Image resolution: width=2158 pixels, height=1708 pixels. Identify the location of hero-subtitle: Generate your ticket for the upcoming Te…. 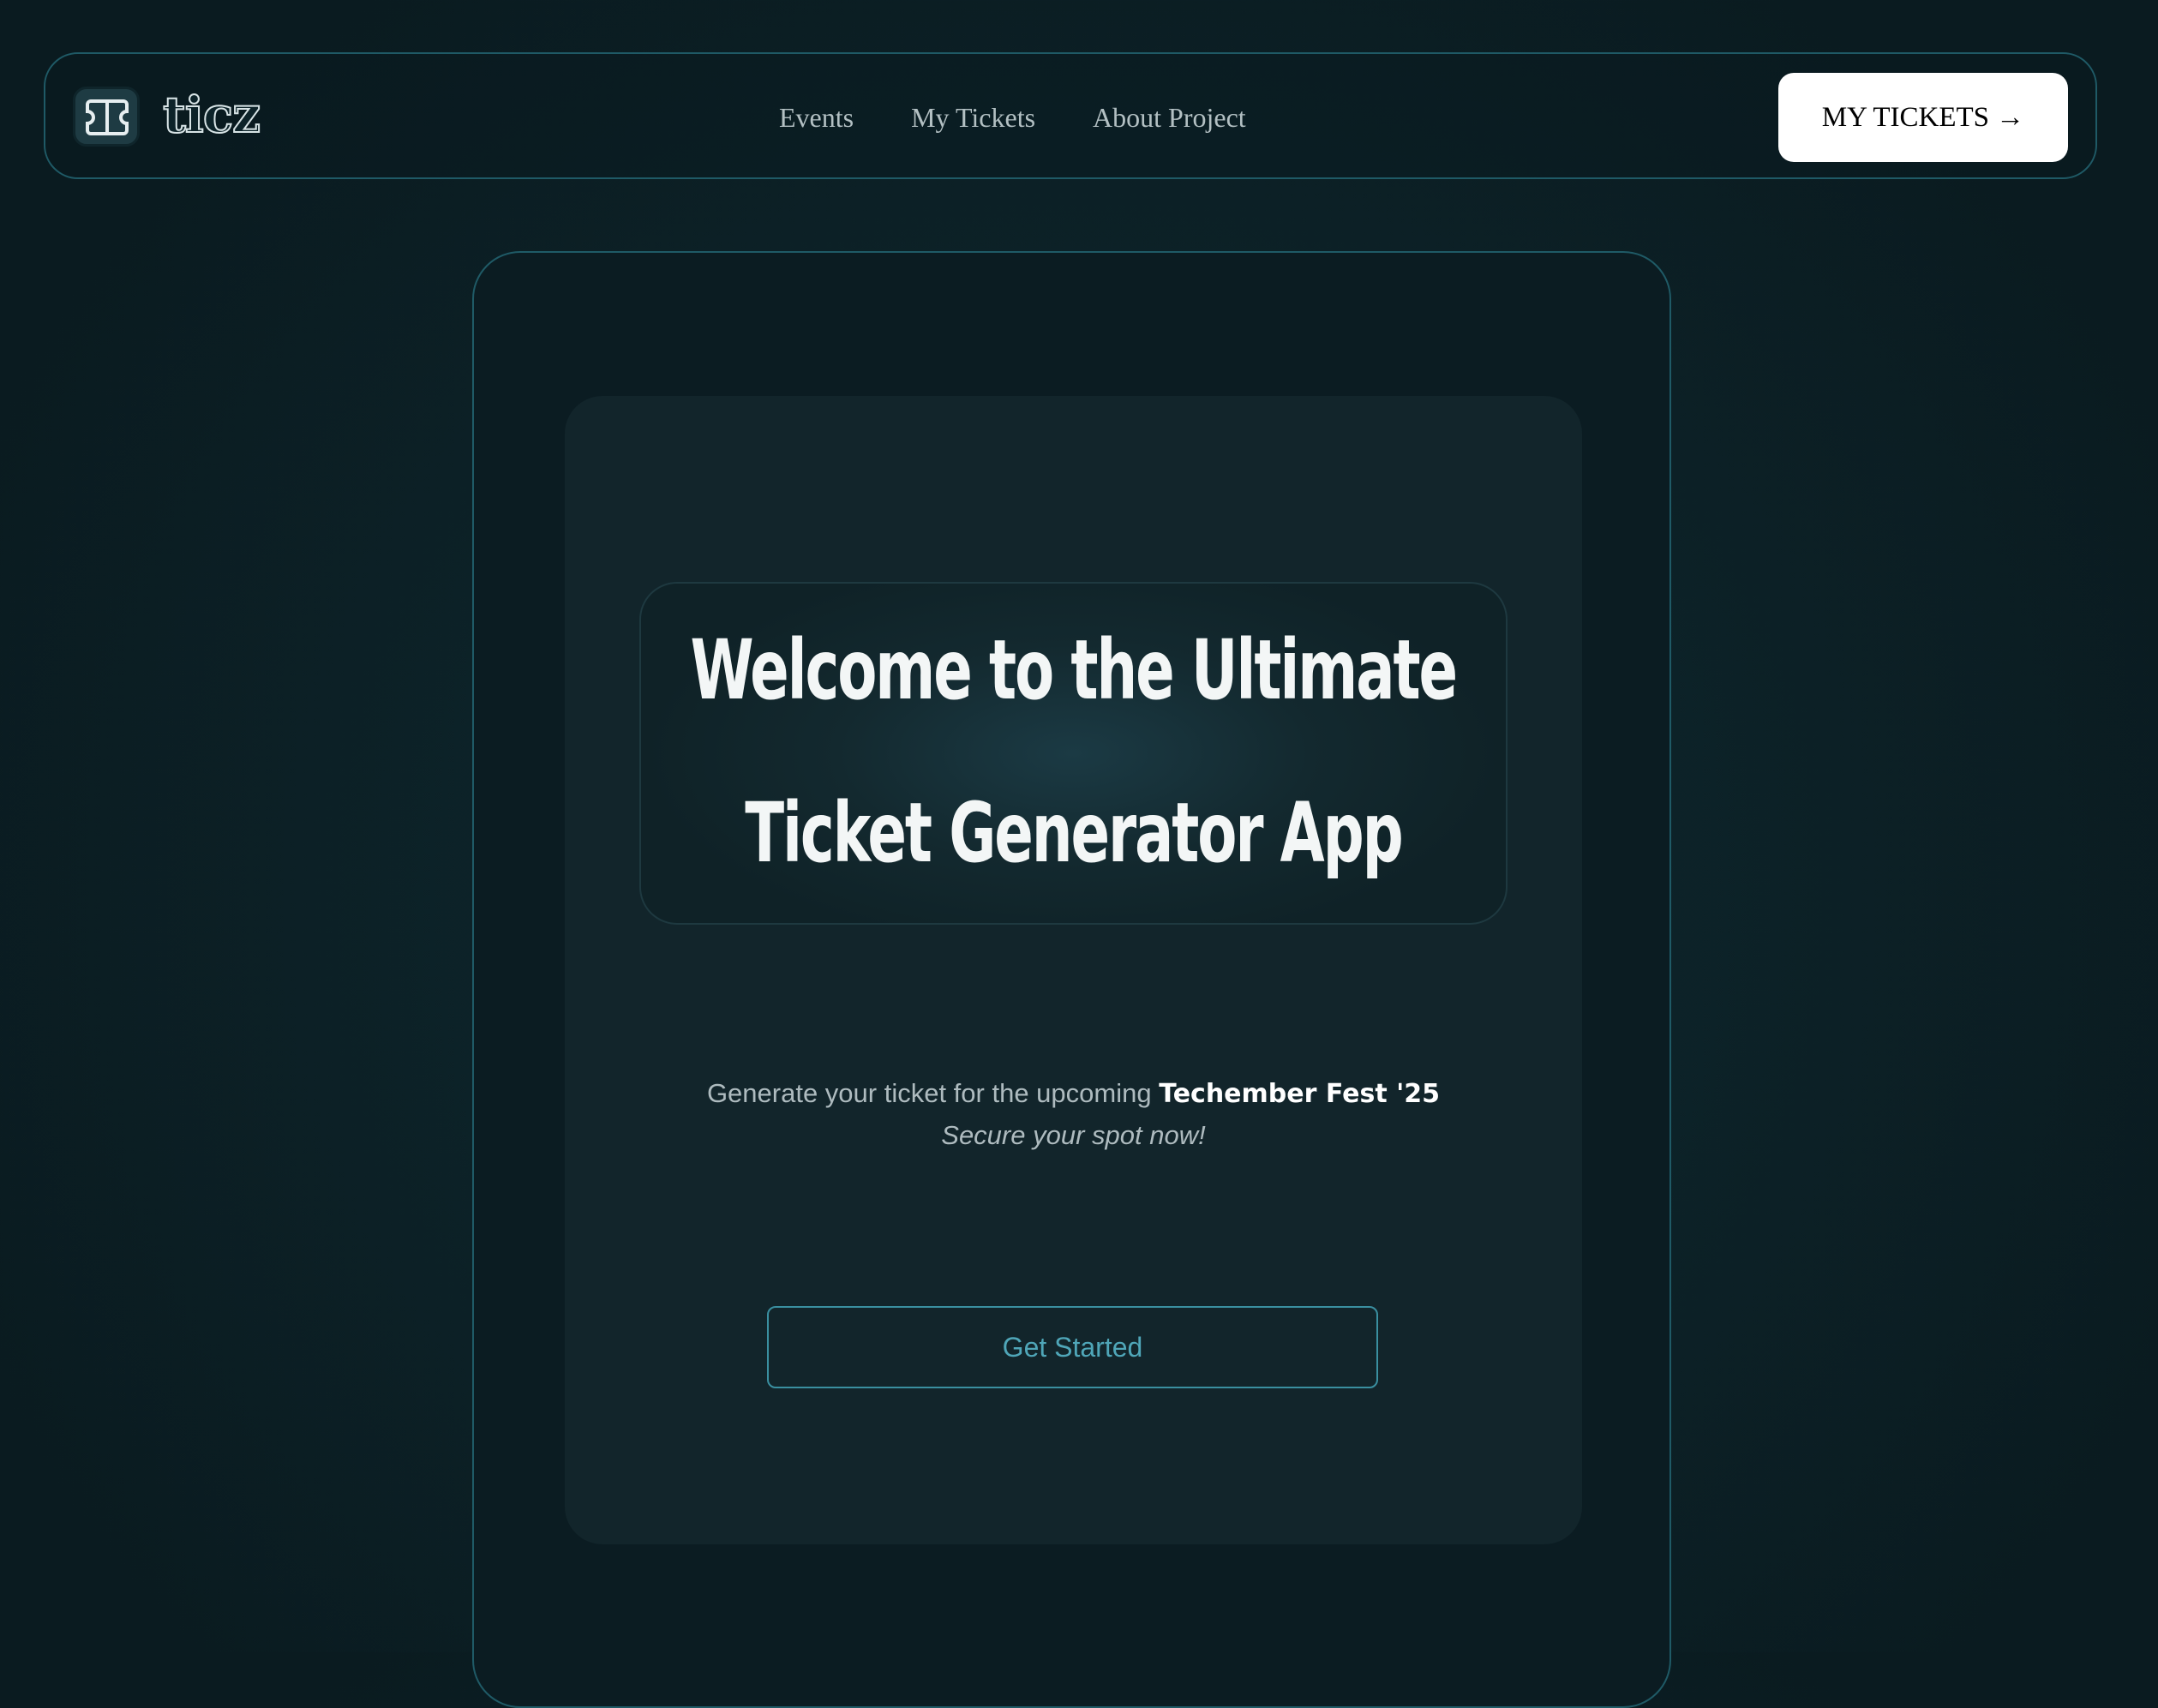
(1073, 1114).